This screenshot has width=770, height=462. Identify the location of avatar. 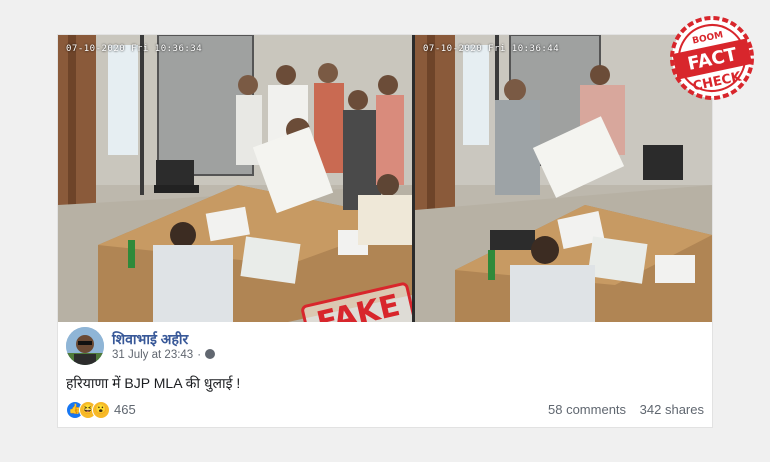
(85, 346).